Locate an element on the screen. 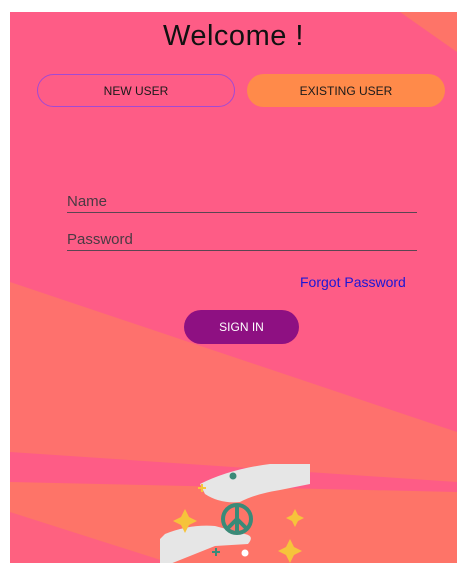 The height and width of the screenshot is (565, 461). tab-existing-user: EXISTING USER is located at coordinates (346, 90).